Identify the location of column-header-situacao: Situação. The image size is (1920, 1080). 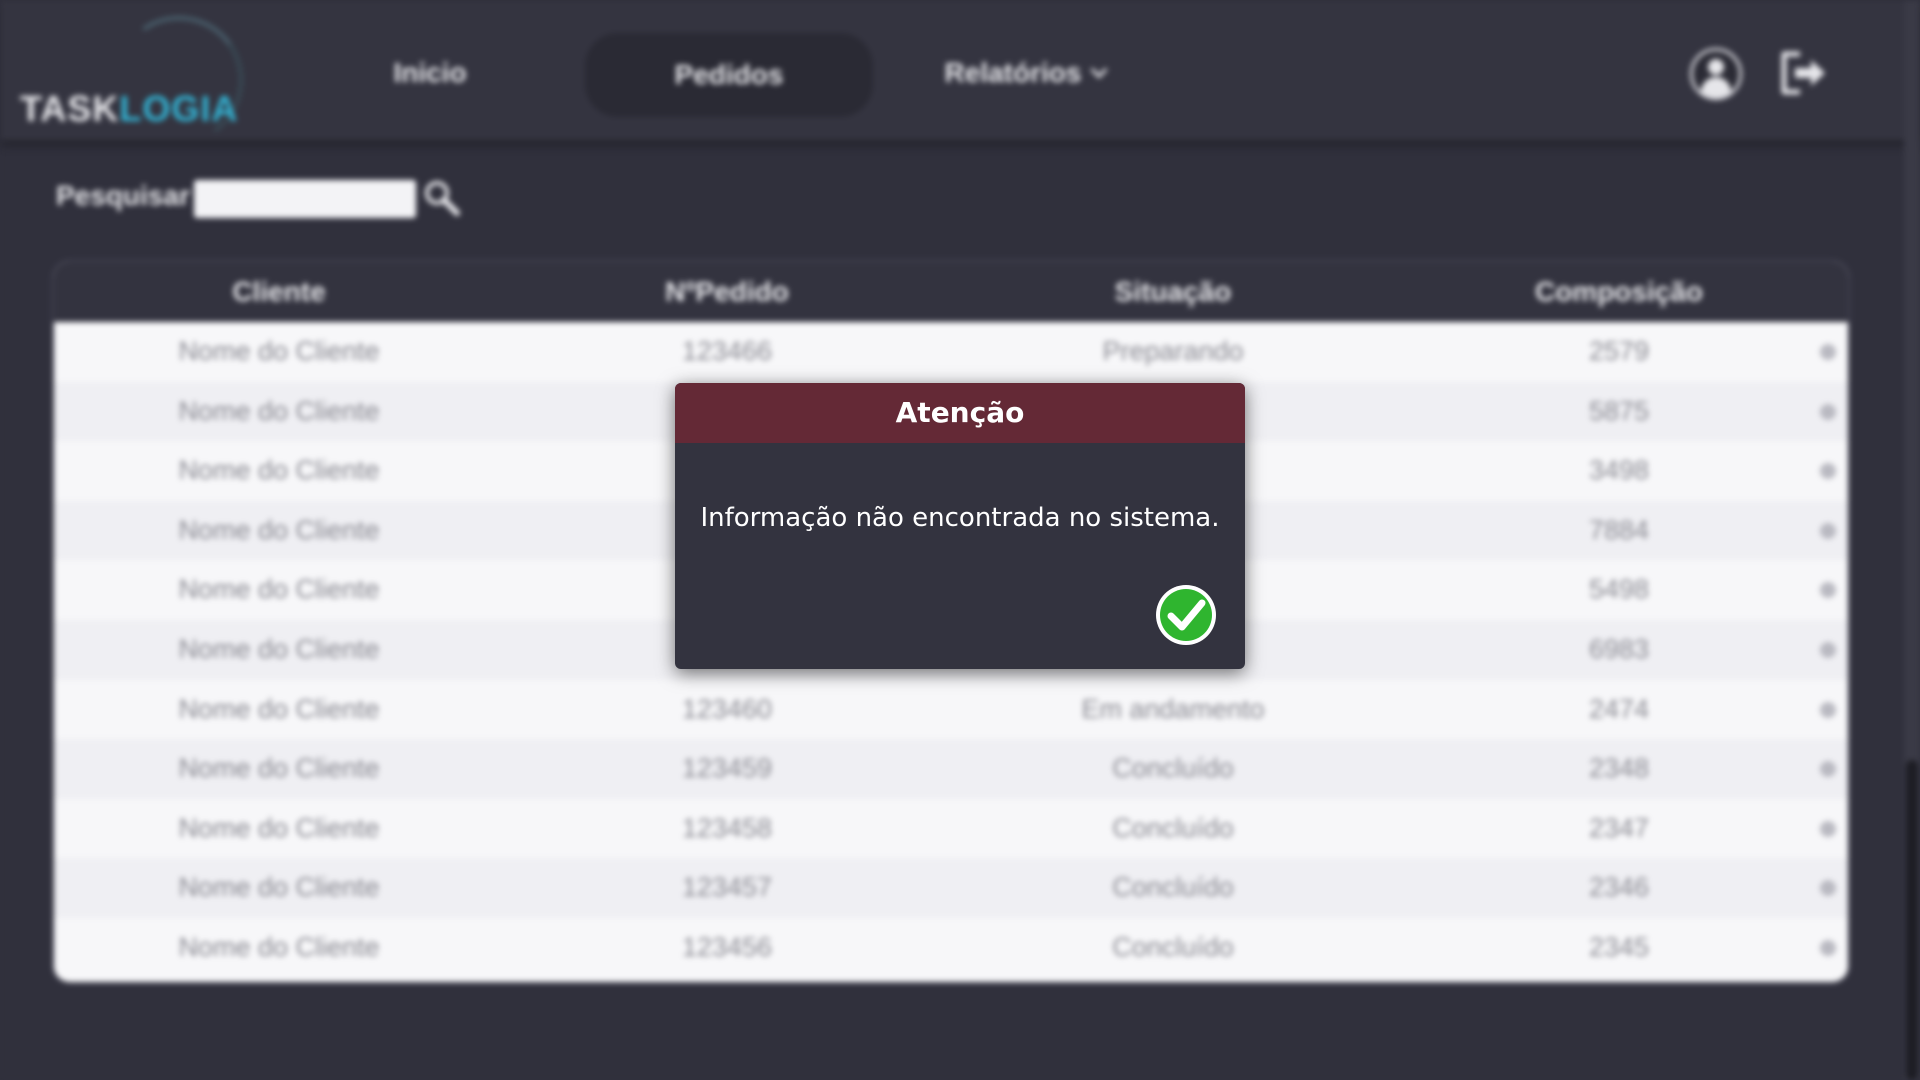
(1173, 292).